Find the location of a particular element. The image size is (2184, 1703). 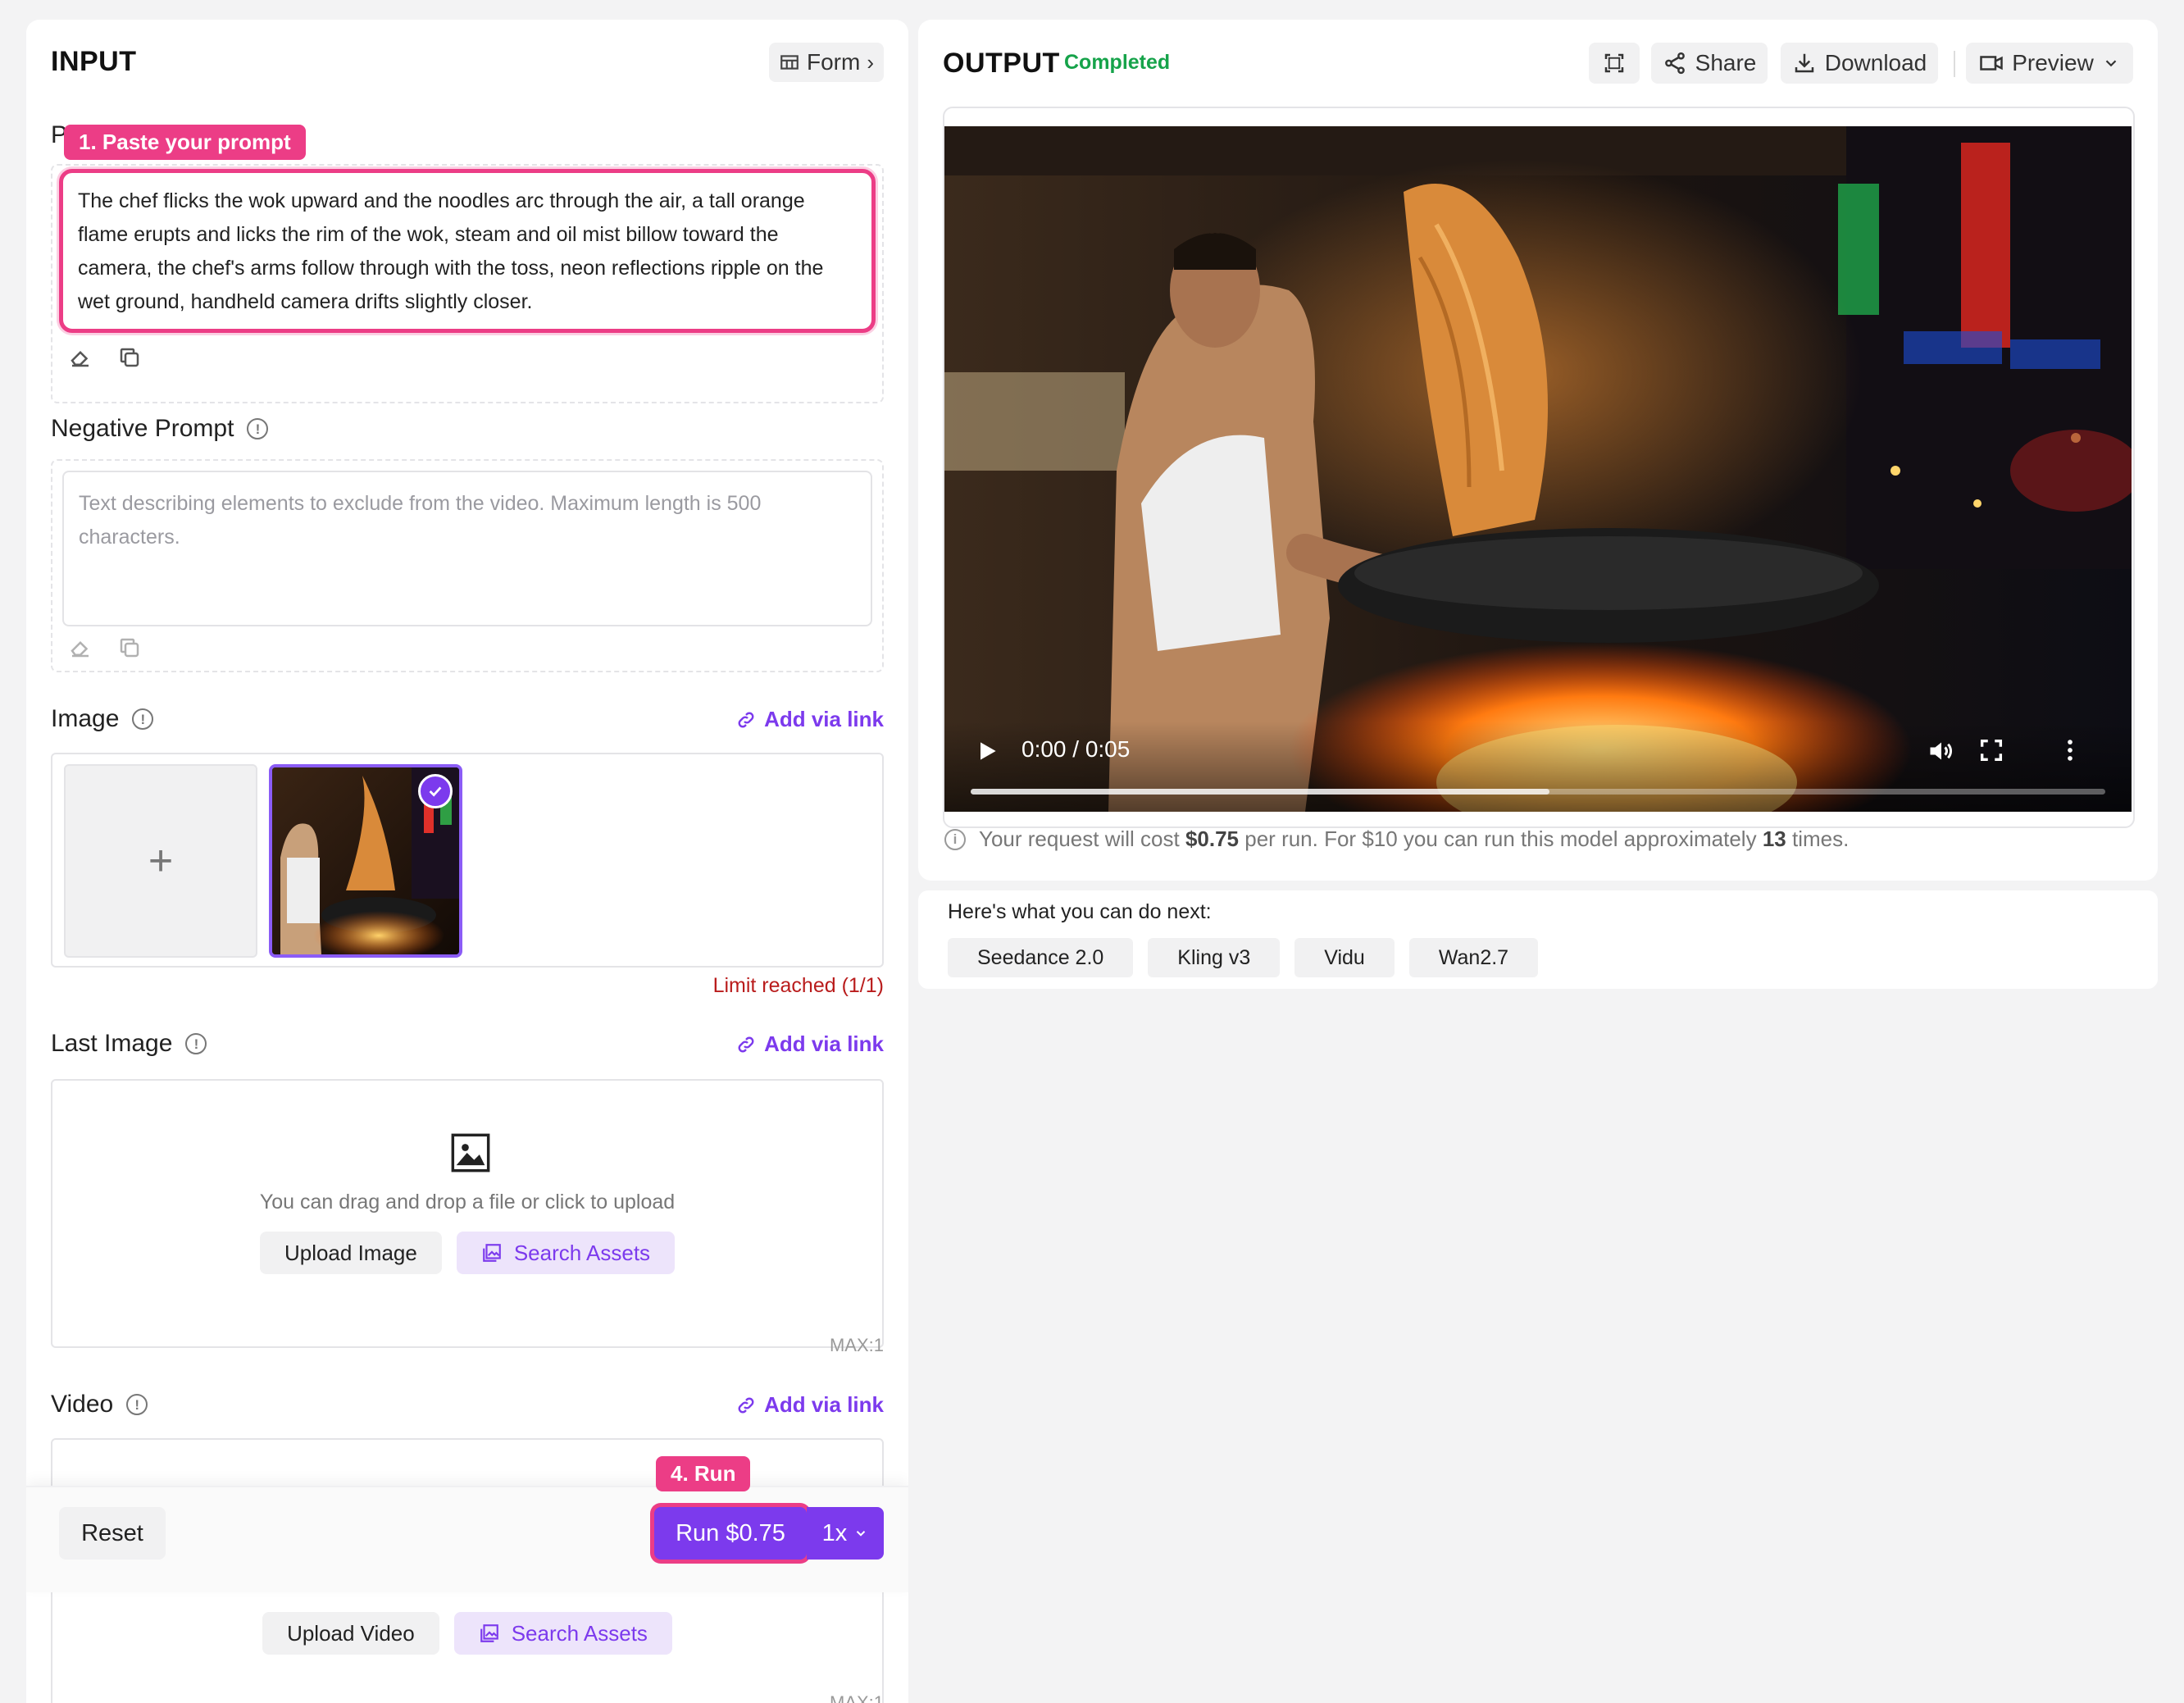

video-progress-fill is located at coordinates (1260, 792).